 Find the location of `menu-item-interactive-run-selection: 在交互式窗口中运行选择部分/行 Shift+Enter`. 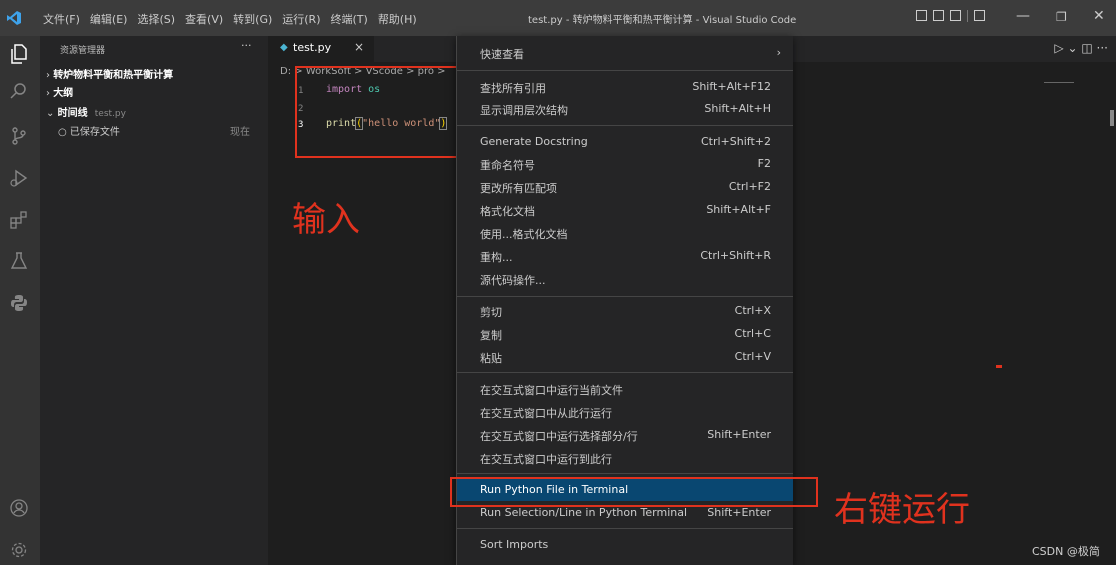

menu-item-interactive-run-selection: 在交互式窗口中运行选择部分/行 Shift+Enter is located at coordinates (625, 435).